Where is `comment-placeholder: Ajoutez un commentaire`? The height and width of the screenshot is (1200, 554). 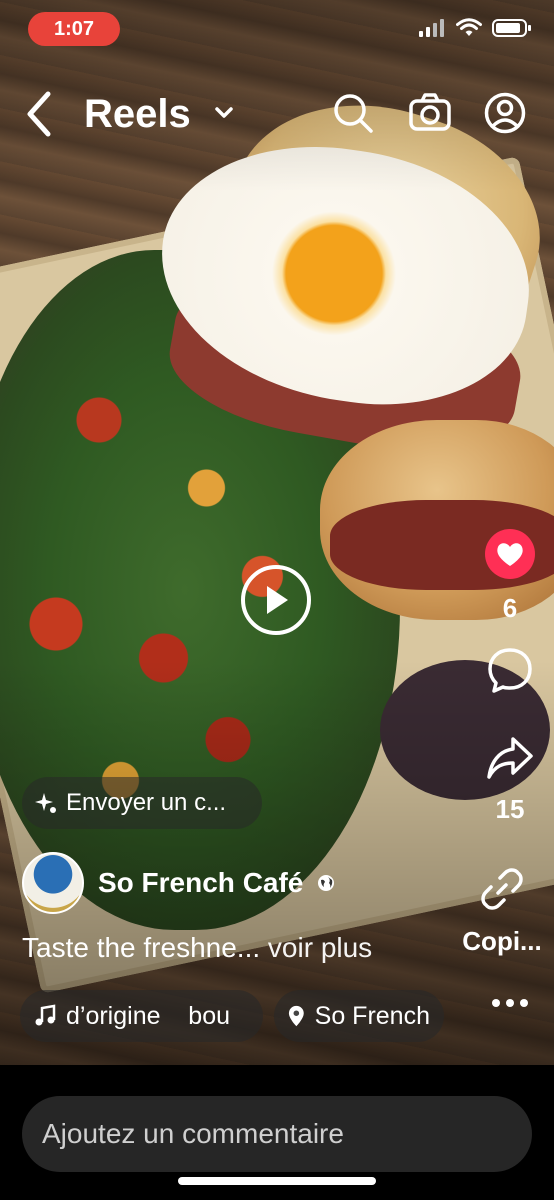
comment-placeholder: Ajoutez un commentaire is located at coordinates (193, 1133).